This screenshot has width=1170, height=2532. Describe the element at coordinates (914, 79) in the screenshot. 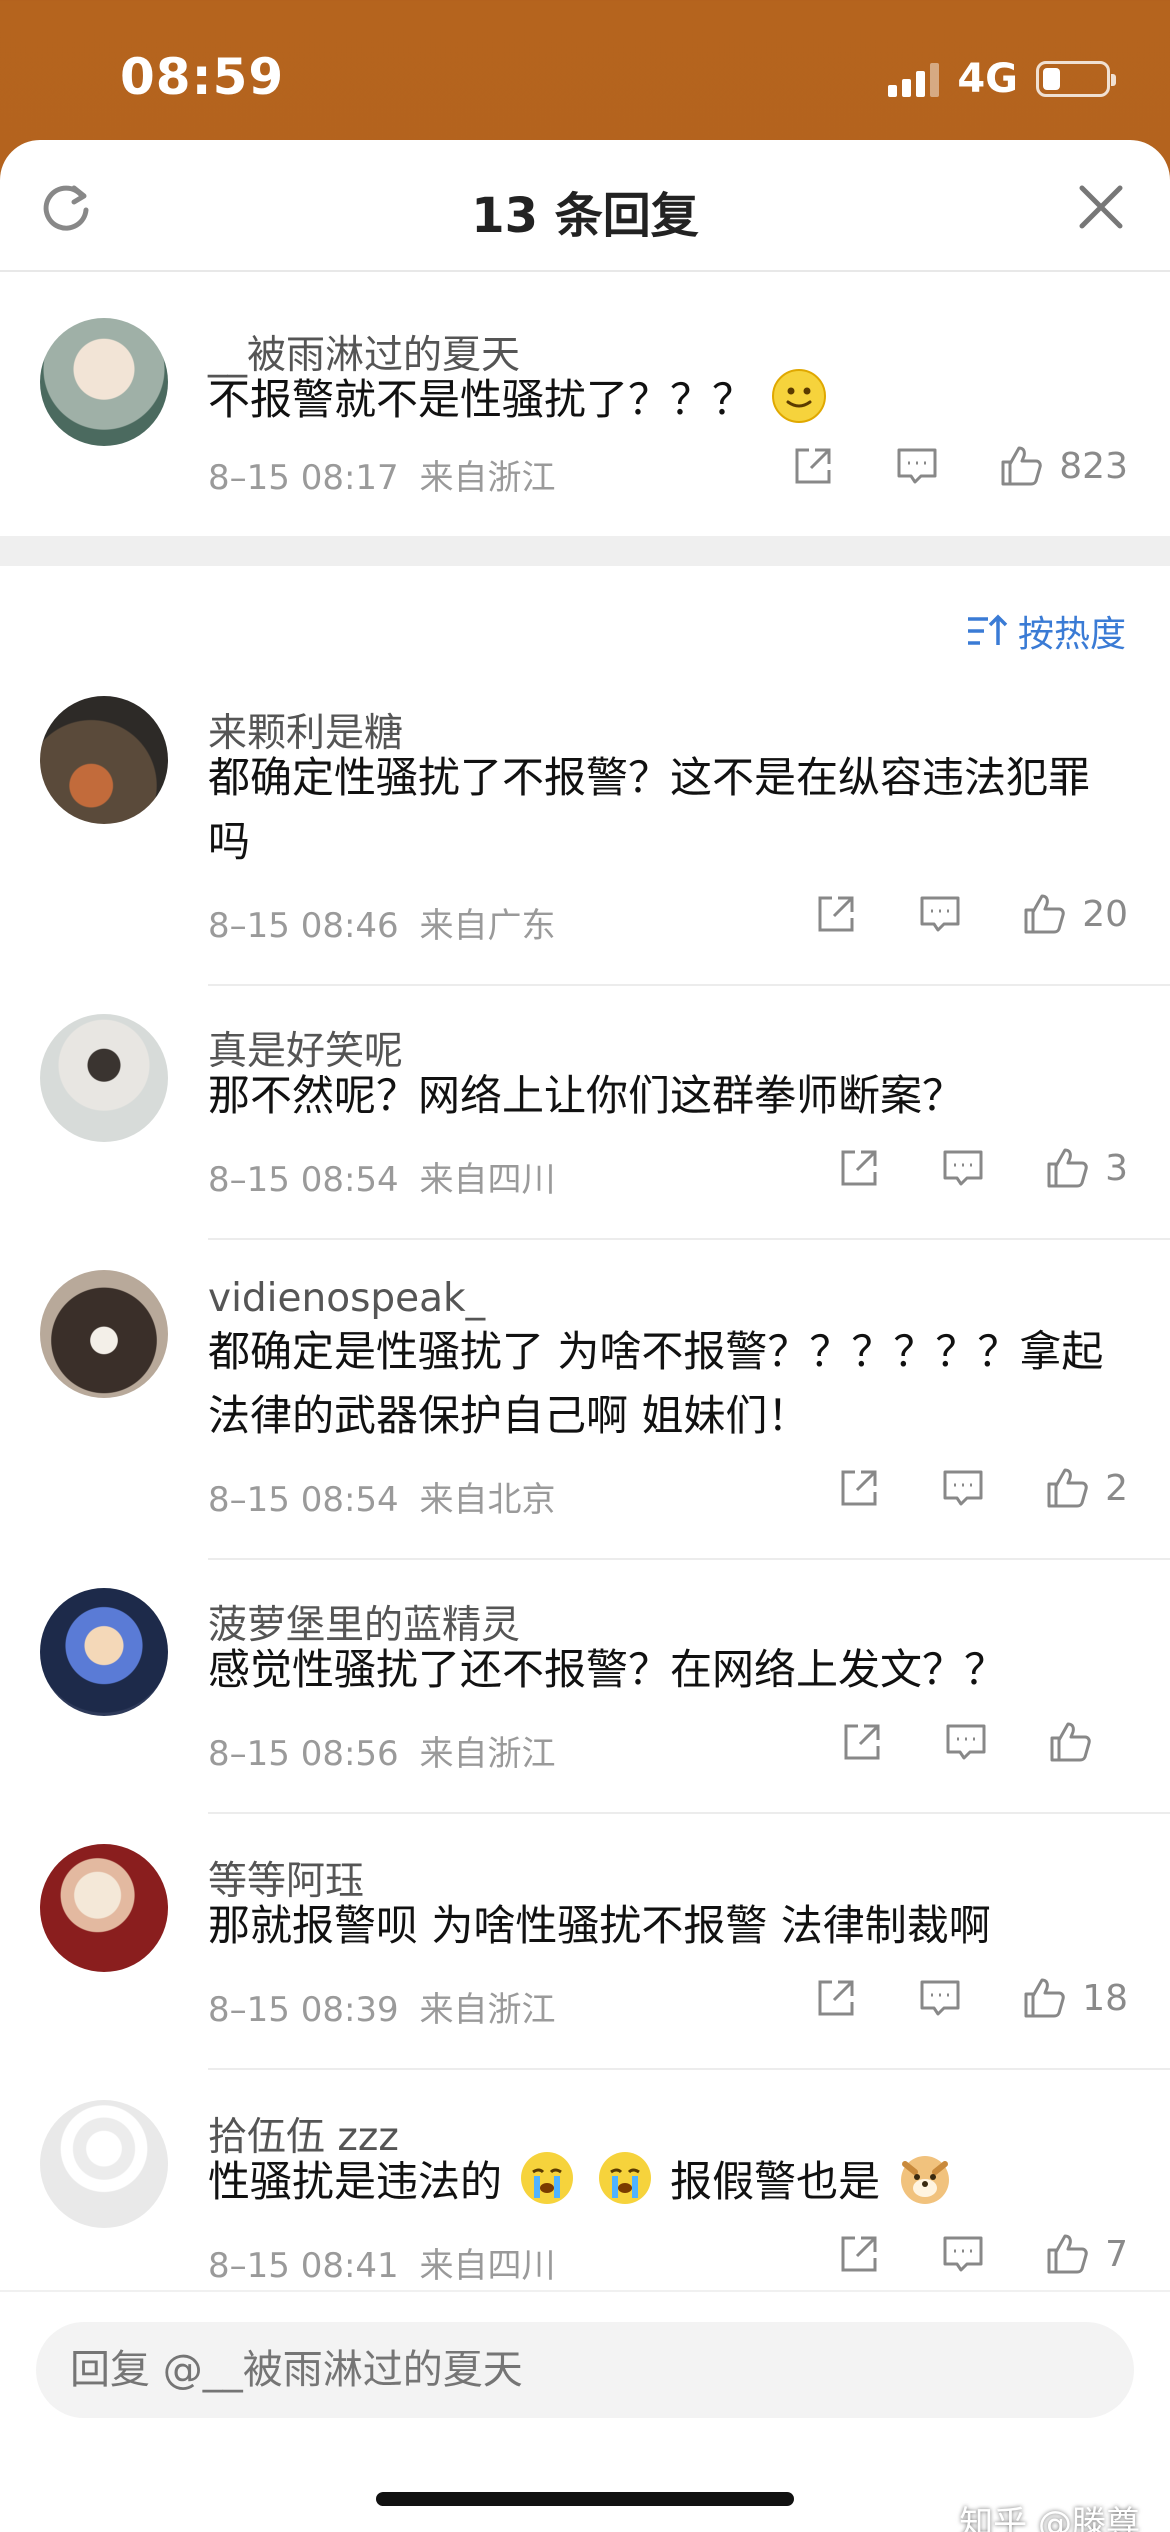

I see `signal-icon` at that location.